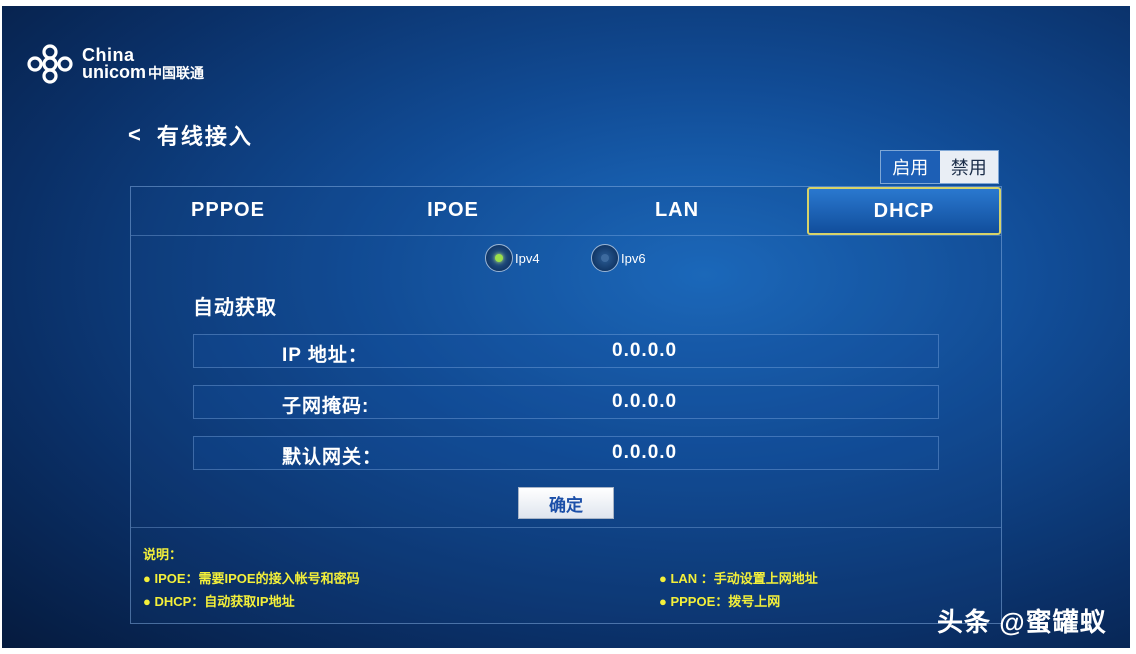 The height and width of the screenshot is (654, 1136). Describe the element at coordinates (566, 503) in the screenshot. I see `confirm-button: 确定` at that location.